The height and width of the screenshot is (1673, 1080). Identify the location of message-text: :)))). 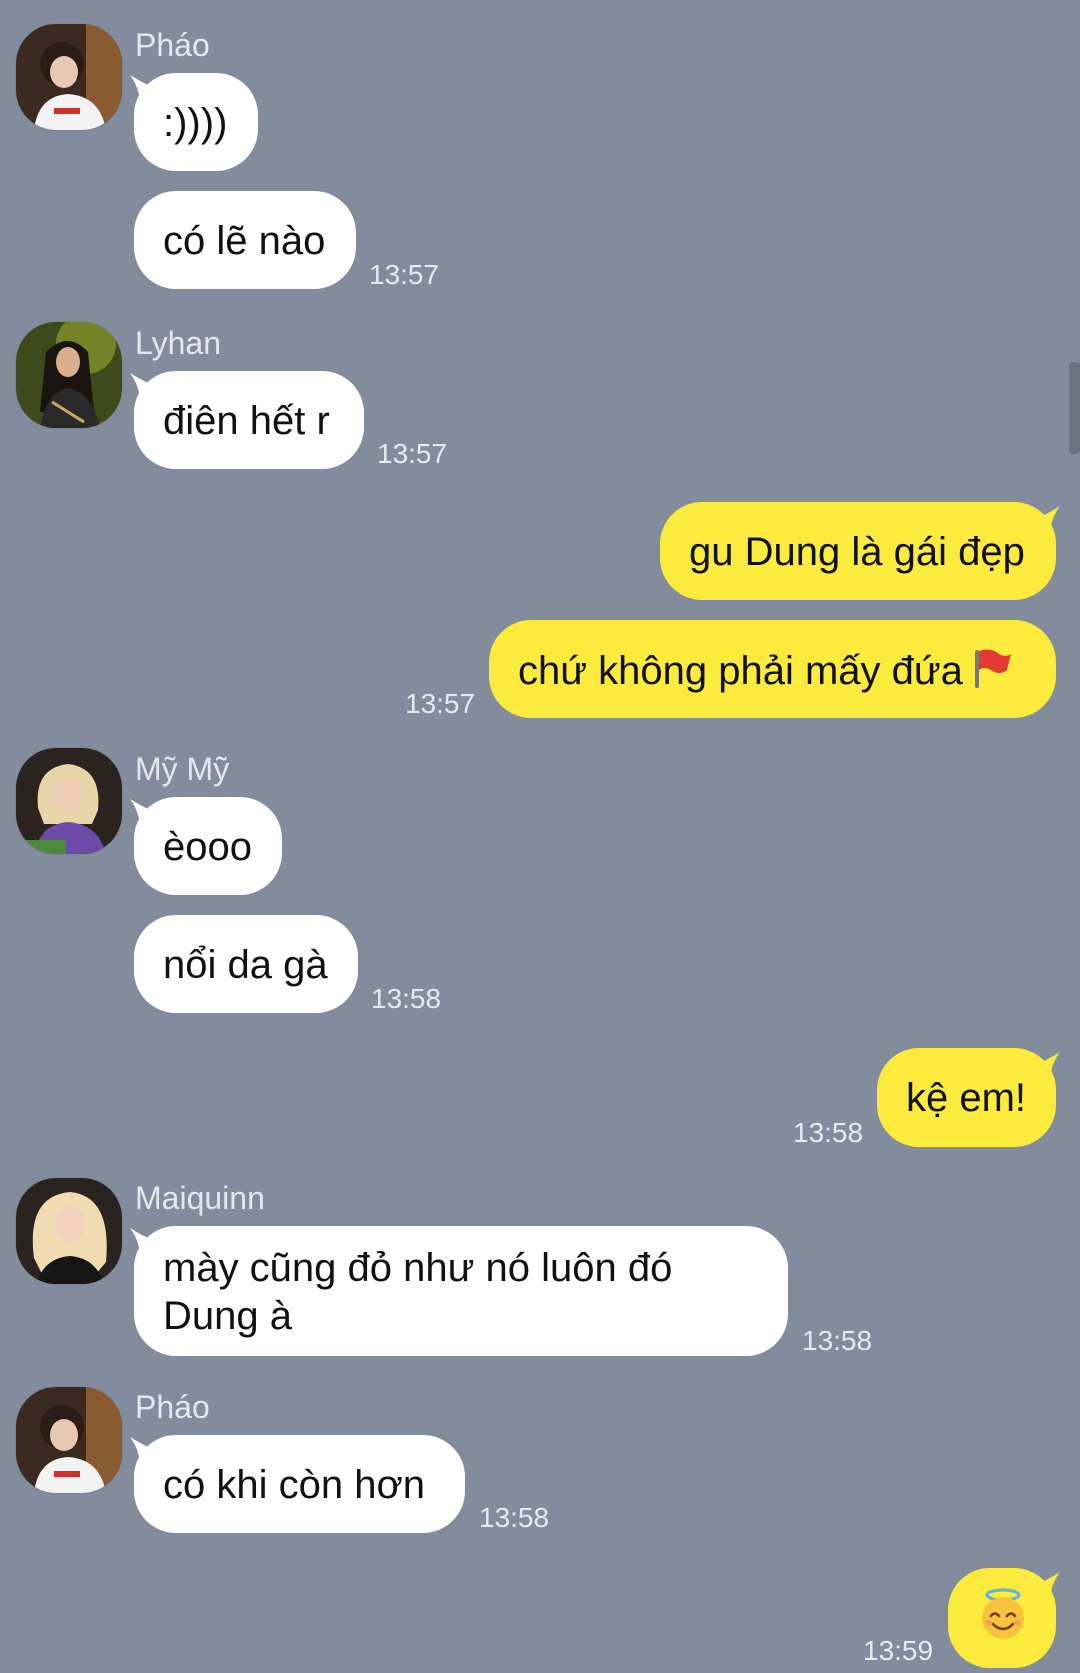
(195, 123).